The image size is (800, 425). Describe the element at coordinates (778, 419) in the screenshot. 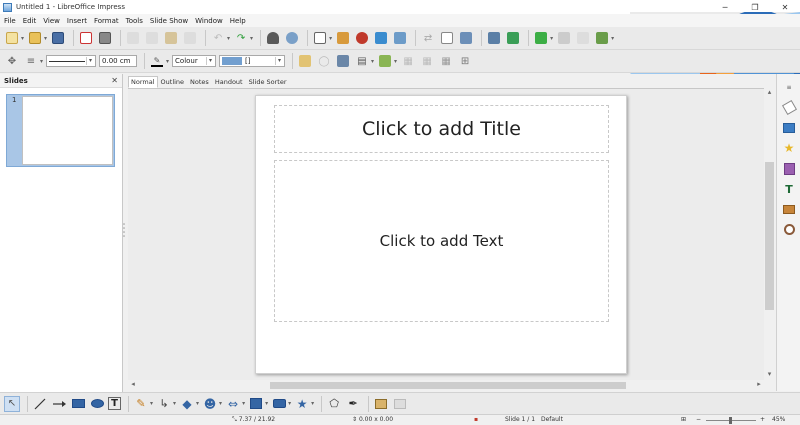

I see `zoom-percent: 45%` at that location.